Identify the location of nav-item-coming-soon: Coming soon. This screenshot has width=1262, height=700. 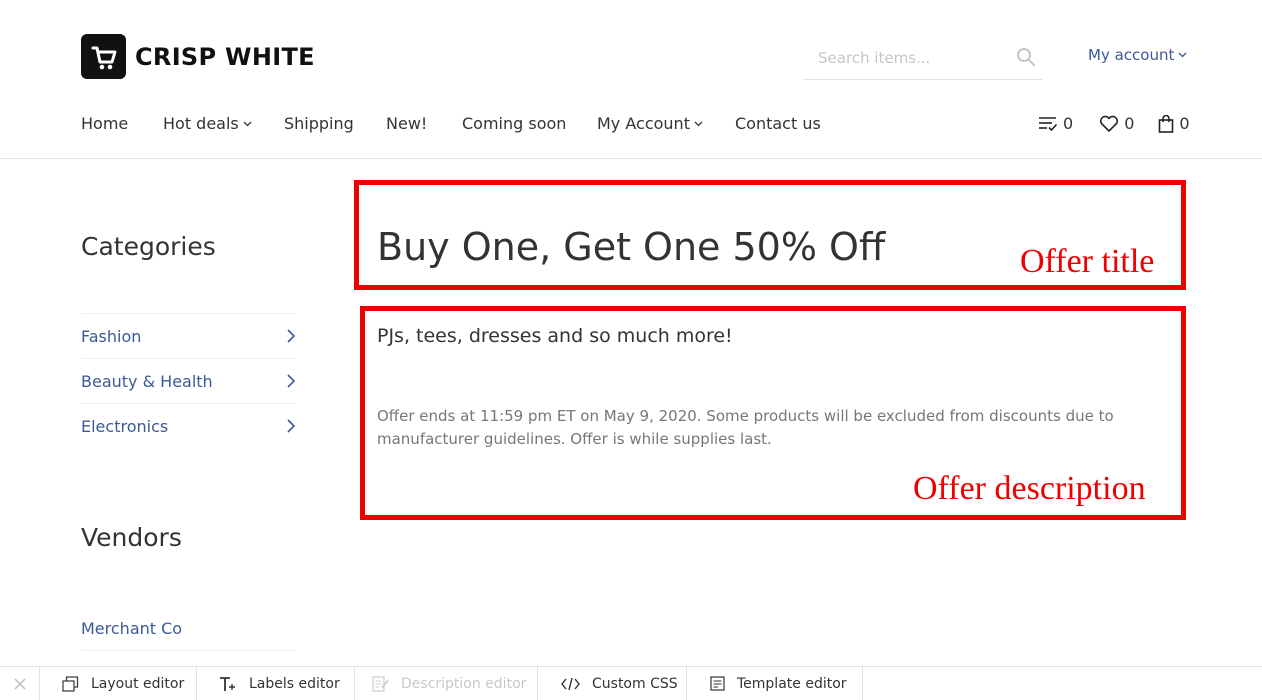
(529, 123).